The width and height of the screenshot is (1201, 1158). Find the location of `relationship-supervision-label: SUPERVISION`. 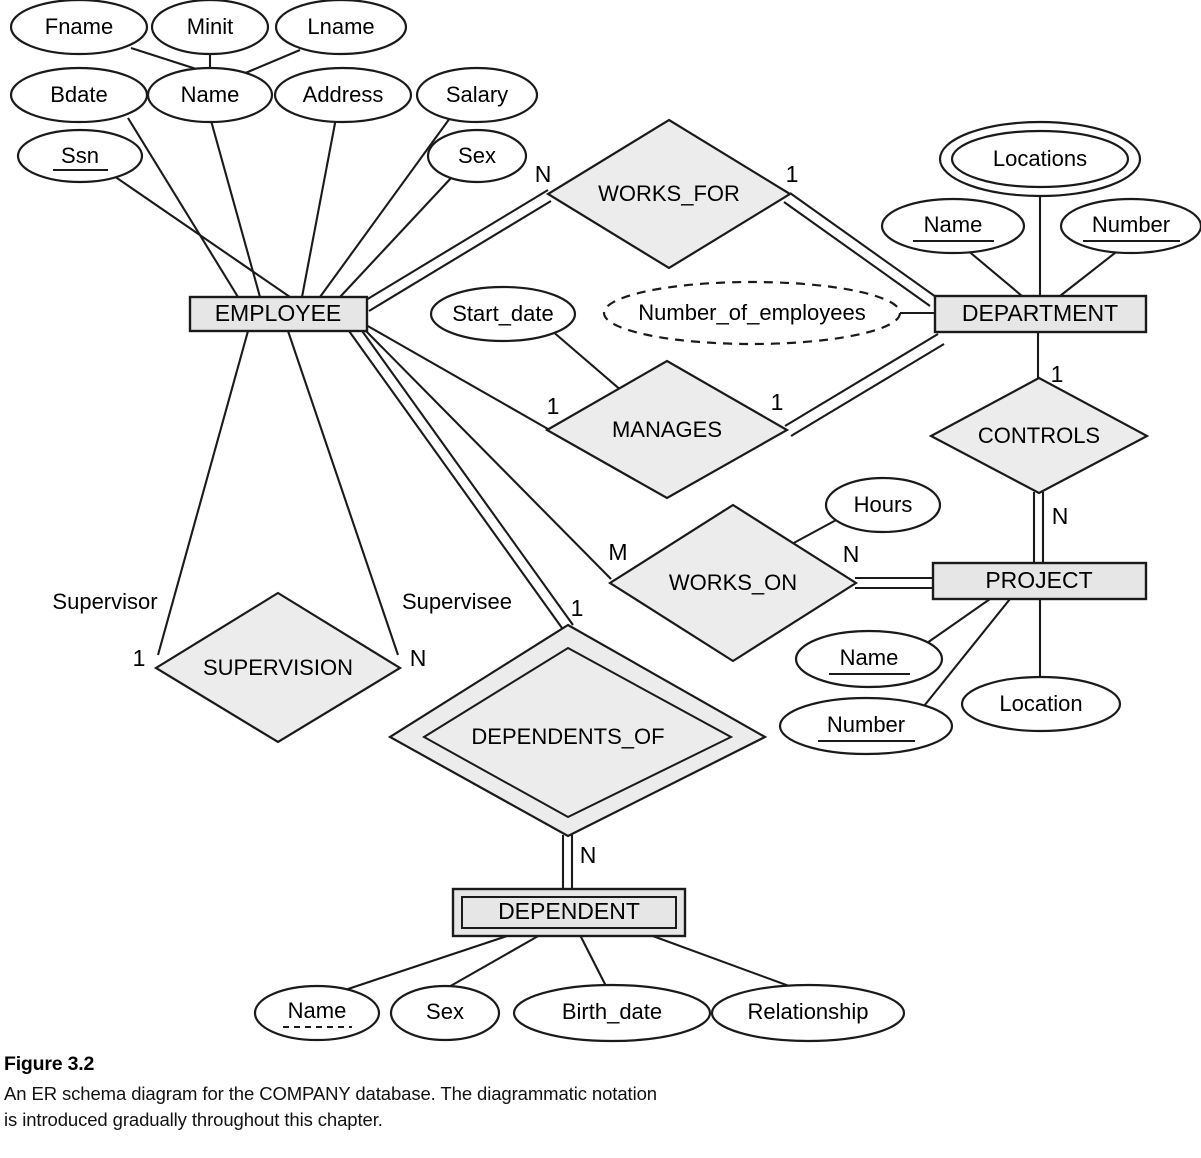

relationship-supervision-label: SUPERVISION is located at coordinates (278, 667).